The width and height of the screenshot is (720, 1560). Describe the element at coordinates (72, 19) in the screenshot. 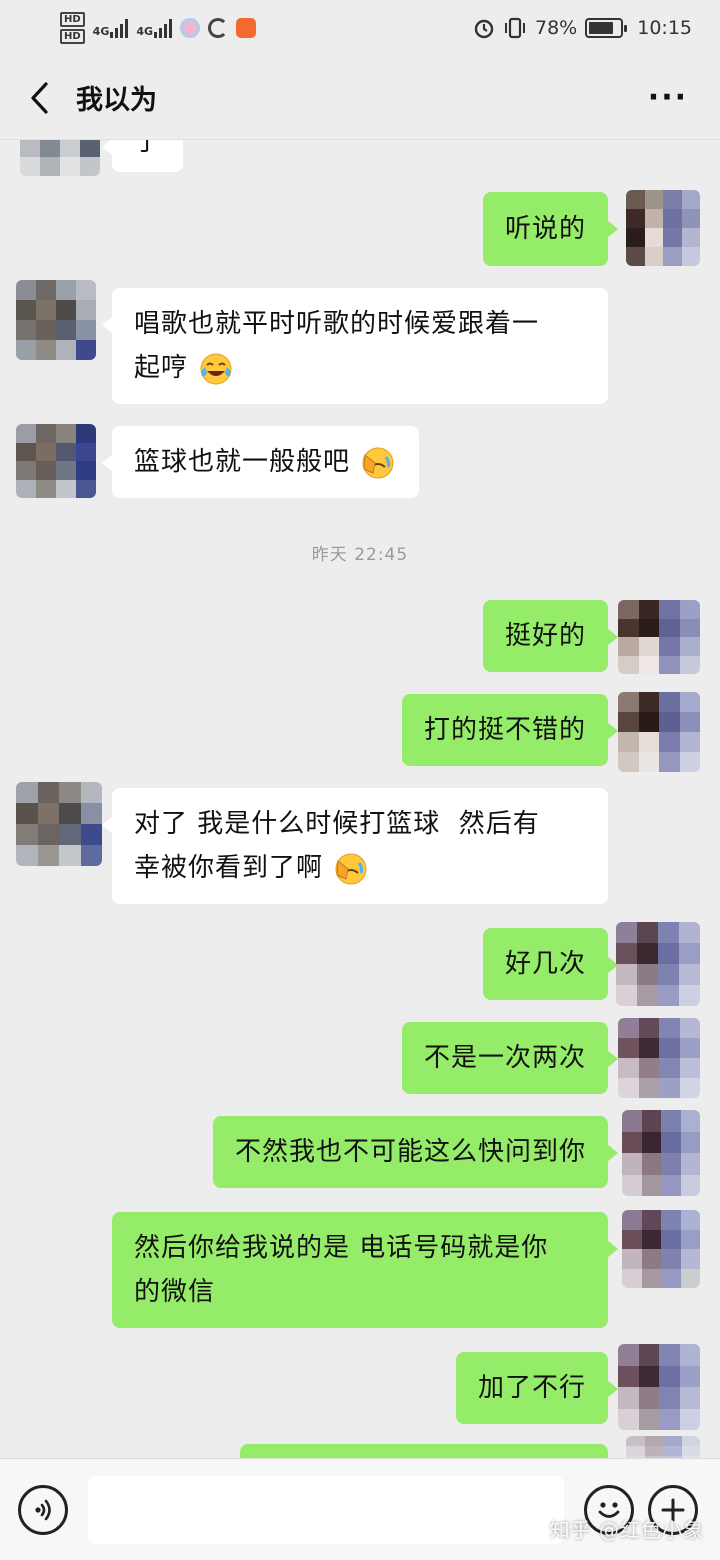

I see `hd-badge-1: HD` at that location.